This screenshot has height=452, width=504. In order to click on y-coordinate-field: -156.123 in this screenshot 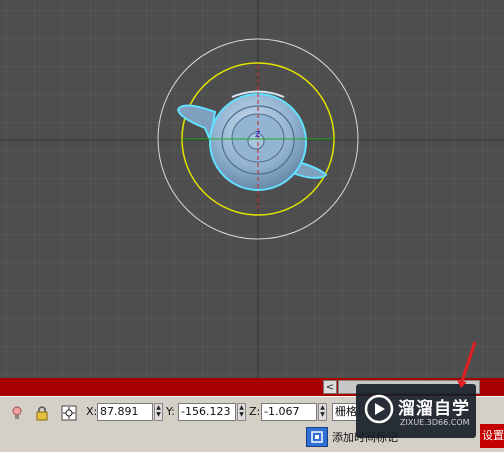, I will do `click(207, 412)`.